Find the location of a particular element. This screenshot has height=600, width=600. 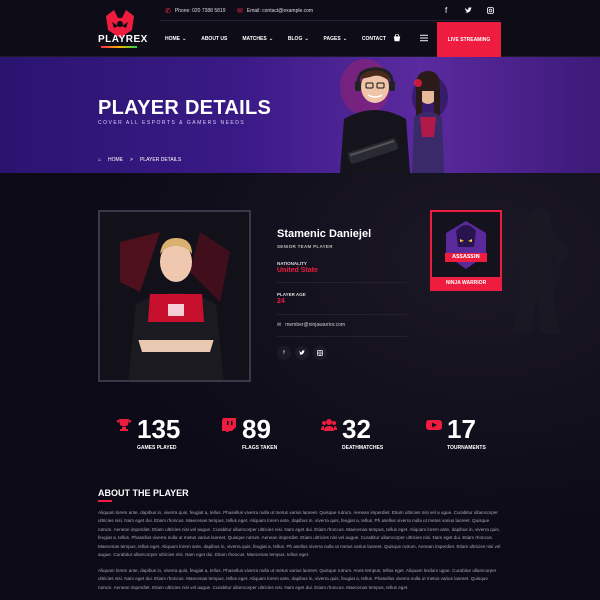

background-soldier-silhouette is located at coordinates (535, 270).